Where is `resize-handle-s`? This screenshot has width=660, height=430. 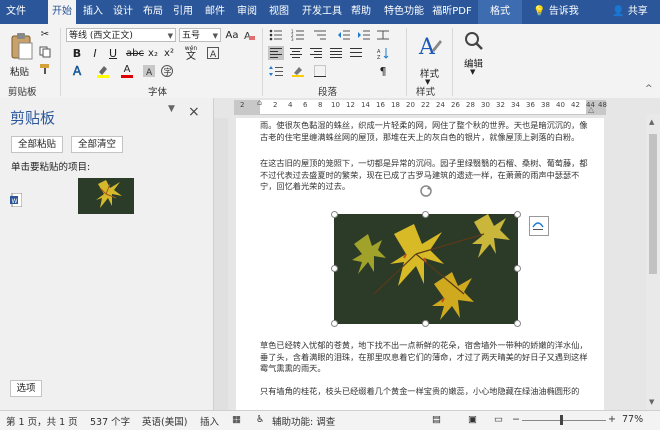
resize-handle-s is located at coordinates (425, 323).